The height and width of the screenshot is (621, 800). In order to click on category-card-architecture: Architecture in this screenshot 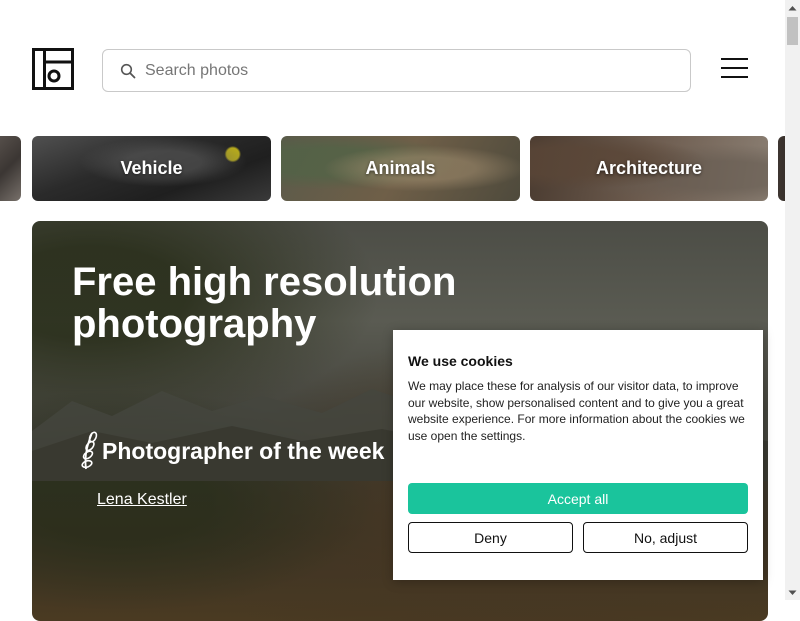, I will do `click(649, 168)`.